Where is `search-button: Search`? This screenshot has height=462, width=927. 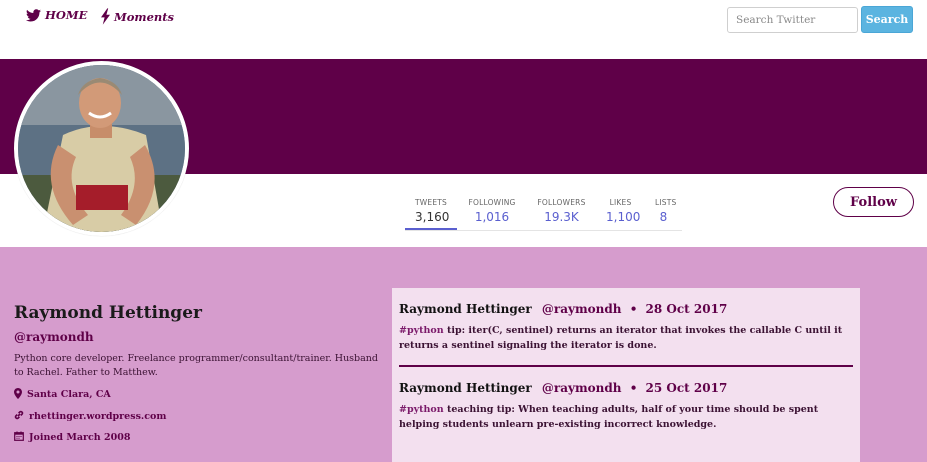
search-button: Search is located at coordinates (887, 19).